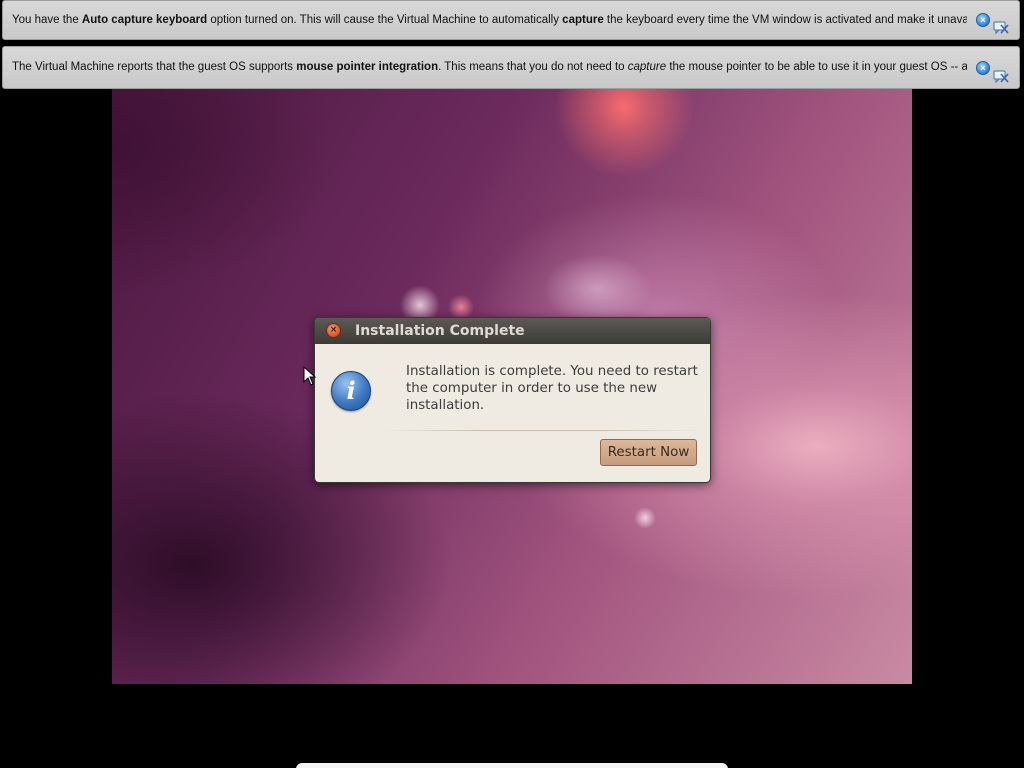 The width and height of the screenshot is (1024, 768). Describe the element at coordinates (333, 330) in the screenshot. I see `close-dialog-icon: ×` at that location.